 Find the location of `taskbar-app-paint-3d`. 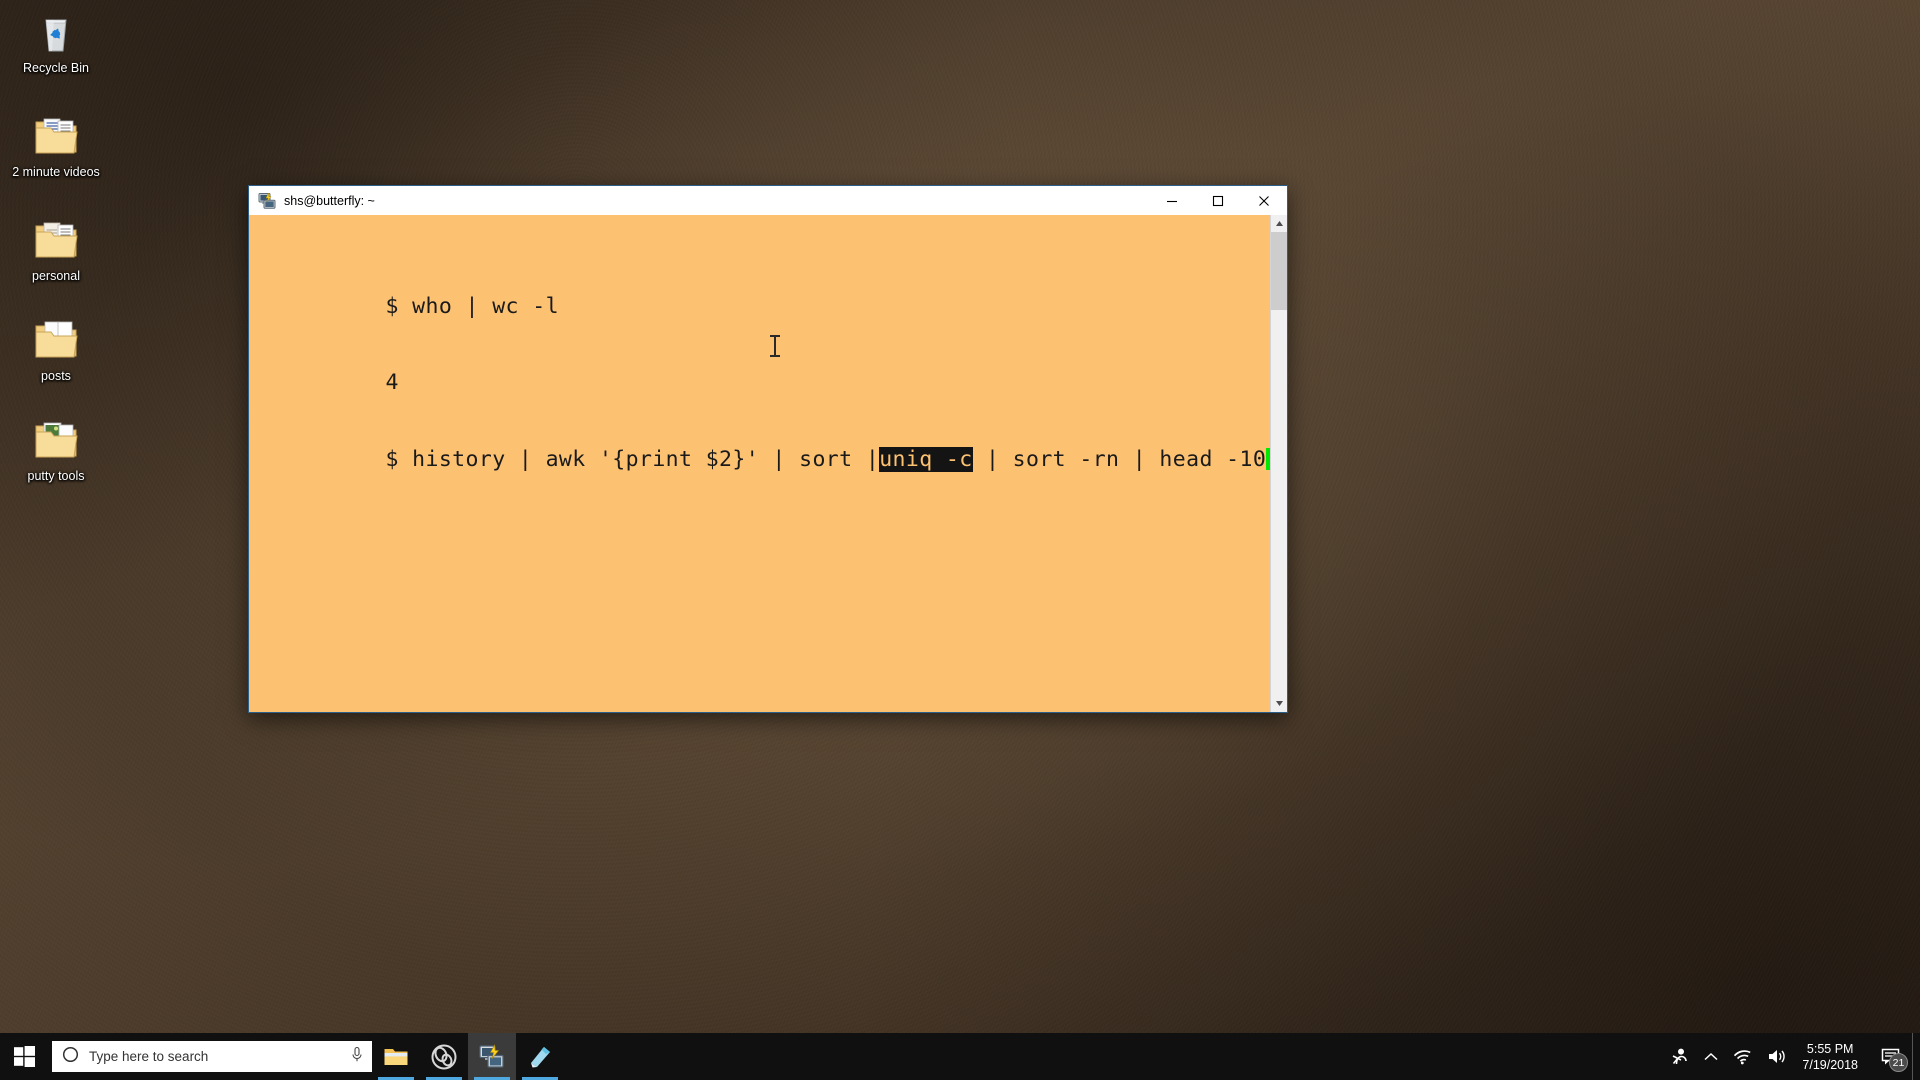

taskbar-app-paint-3d is located at coordinates (540, 1056).